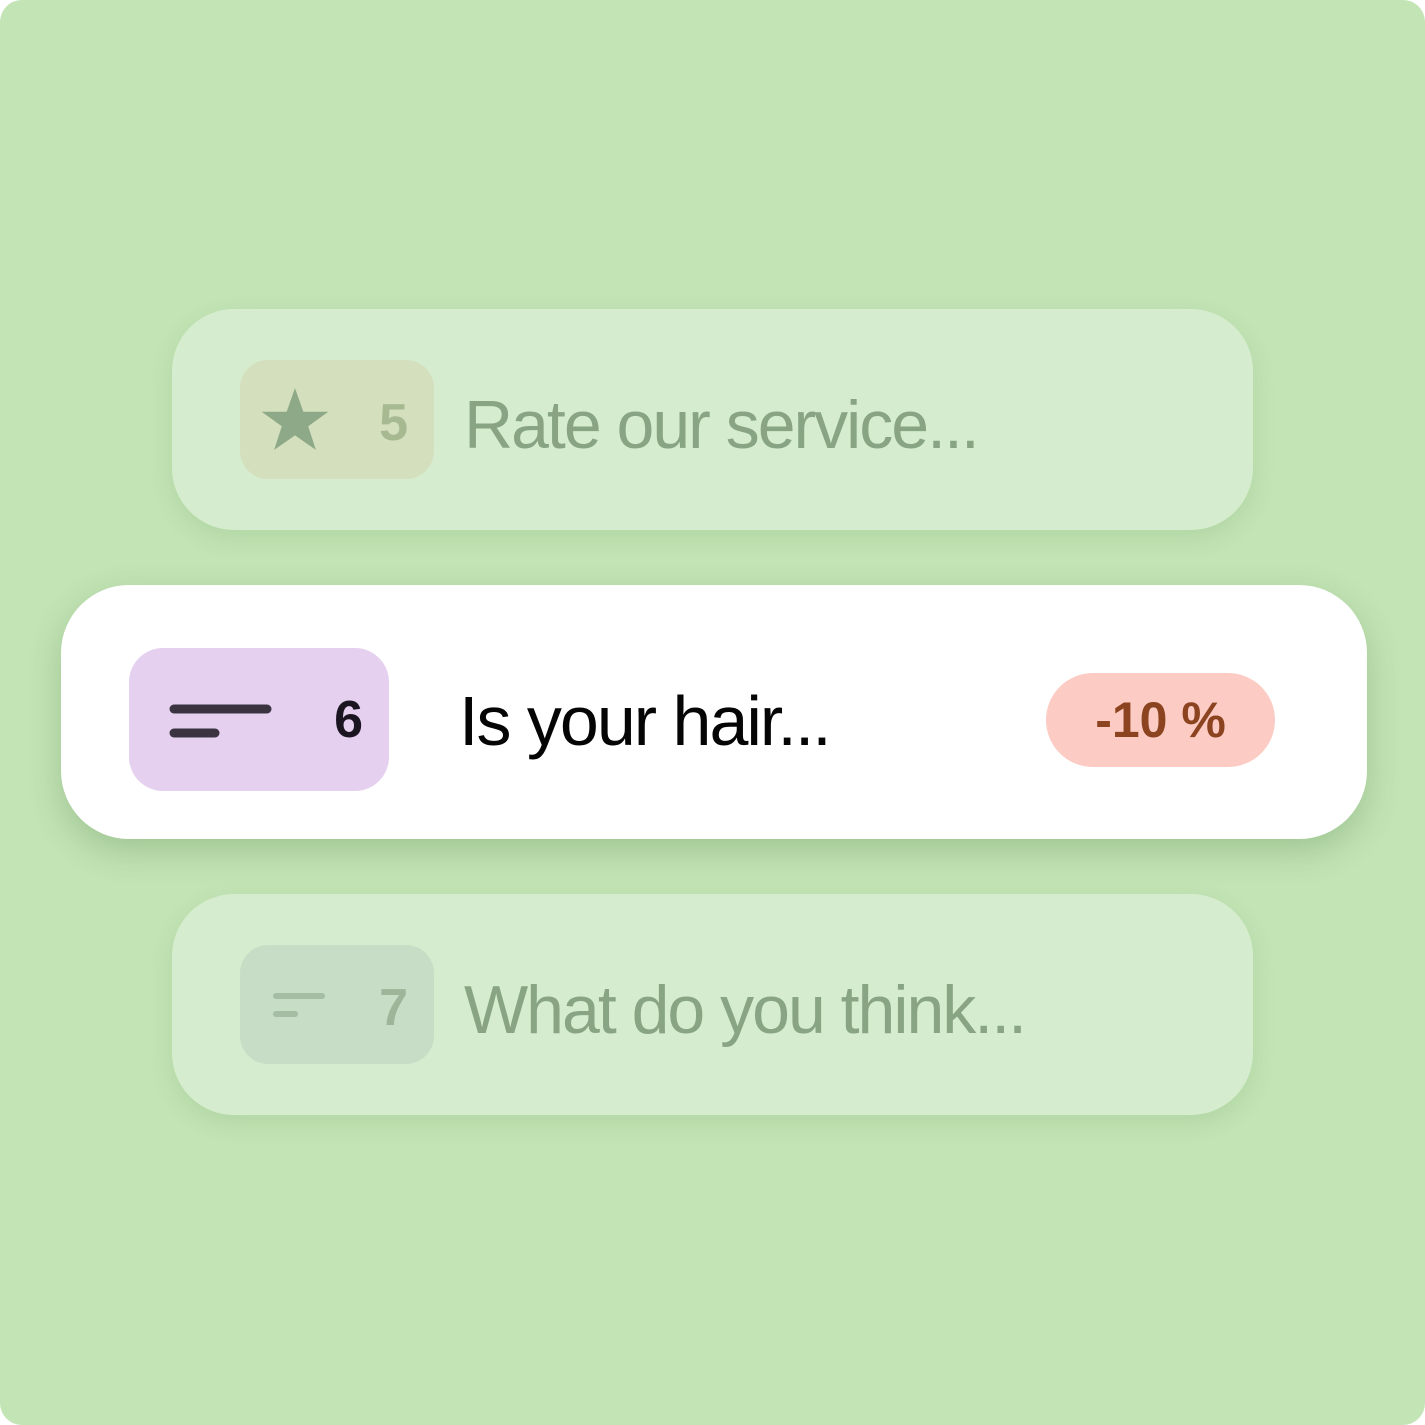 Image resolution: width=1425 pixels, height=1425 pixels. What do you see at coordinates (337, 1004) in the screenshot?
I see `question-type-tag: 7` at bounding box center [337, 1004].